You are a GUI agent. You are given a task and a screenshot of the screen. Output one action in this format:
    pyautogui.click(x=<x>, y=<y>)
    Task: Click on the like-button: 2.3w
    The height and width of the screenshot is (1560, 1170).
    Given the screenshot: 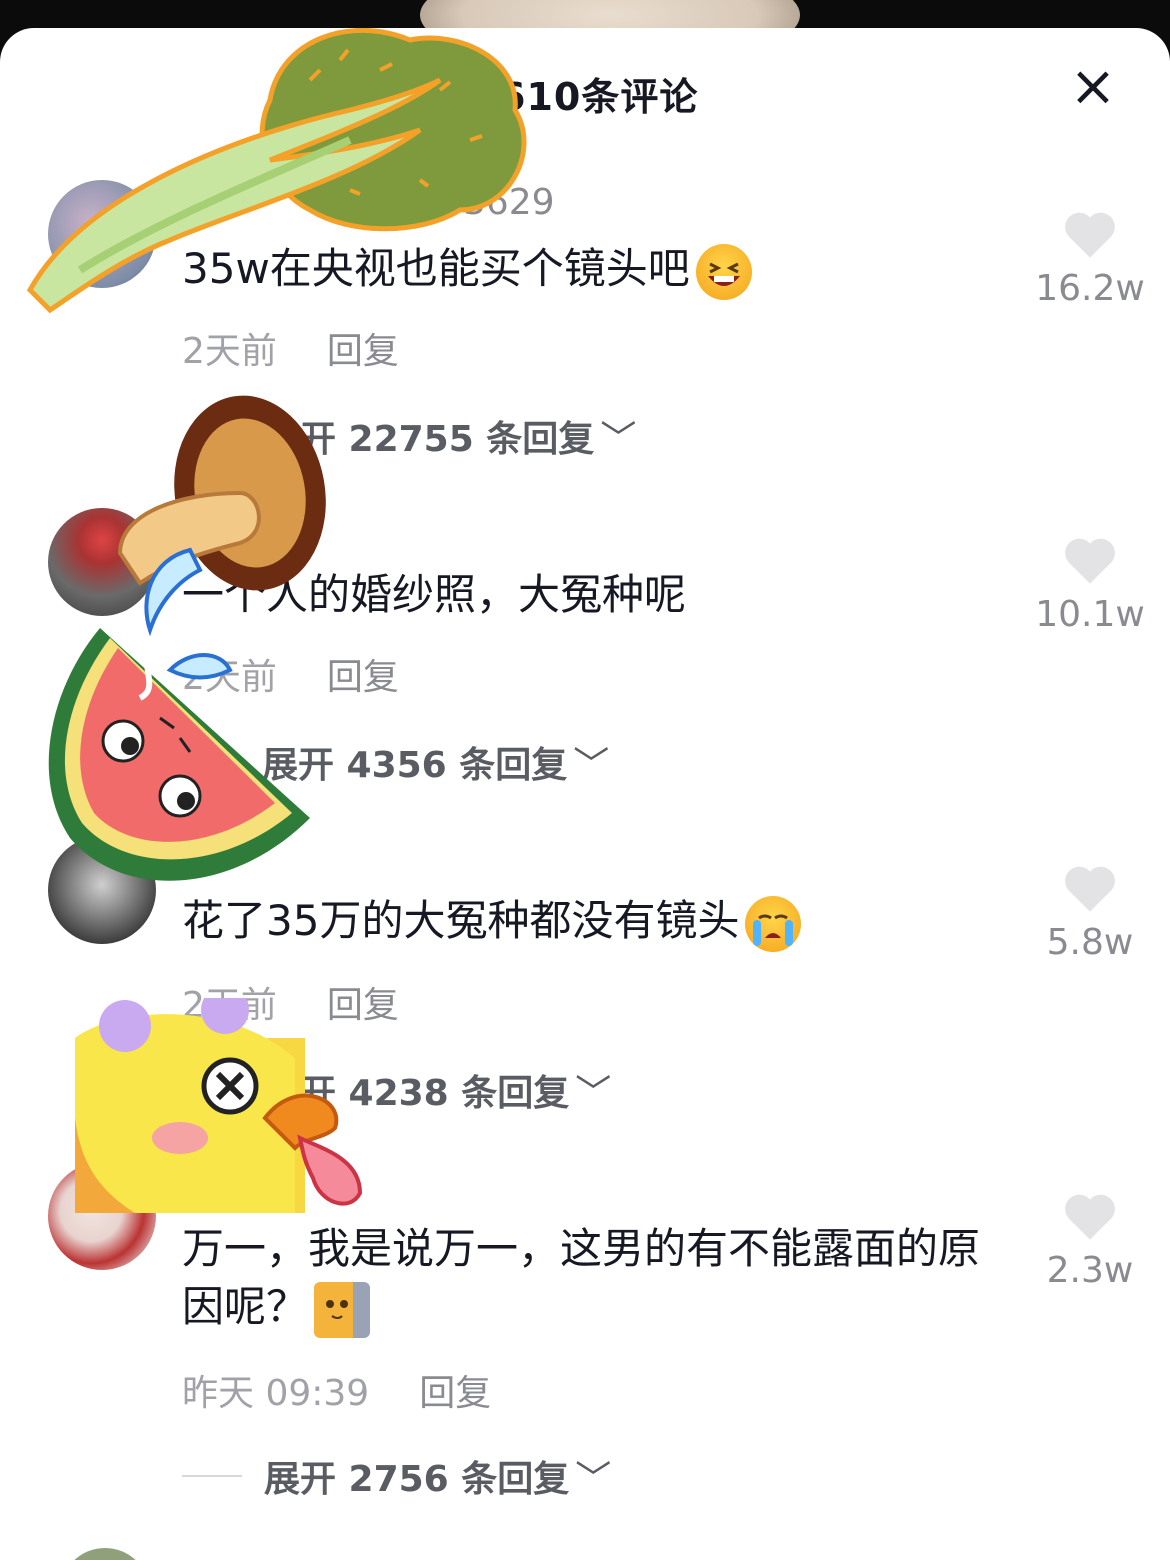 What is the action you would take?
    pyautogui.click(x=1090, y=1240)
    